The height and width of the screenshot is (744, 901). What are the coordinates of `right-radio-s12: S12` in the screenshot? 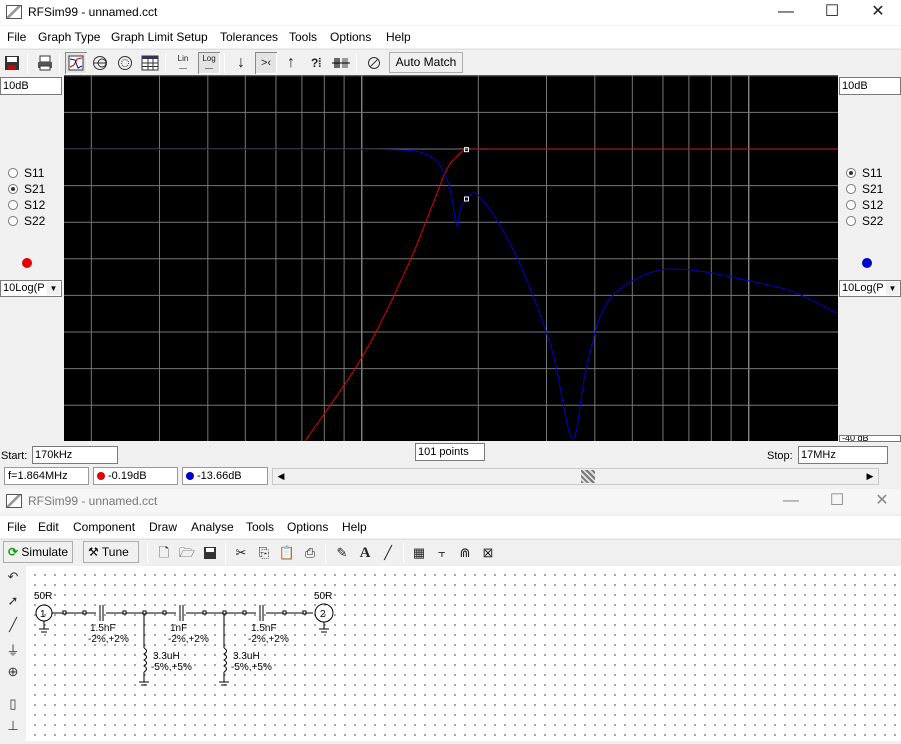 It's located at (864, 205).